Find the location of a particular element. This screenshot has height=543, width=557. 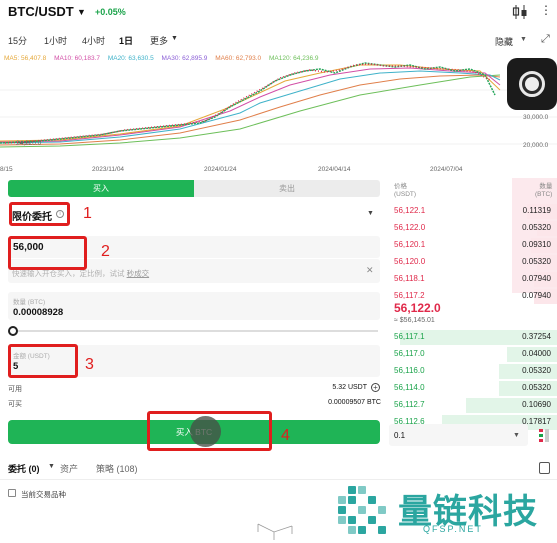

last-price-usd: ≈ $56,145.01 is located at coordinates (414, 320).